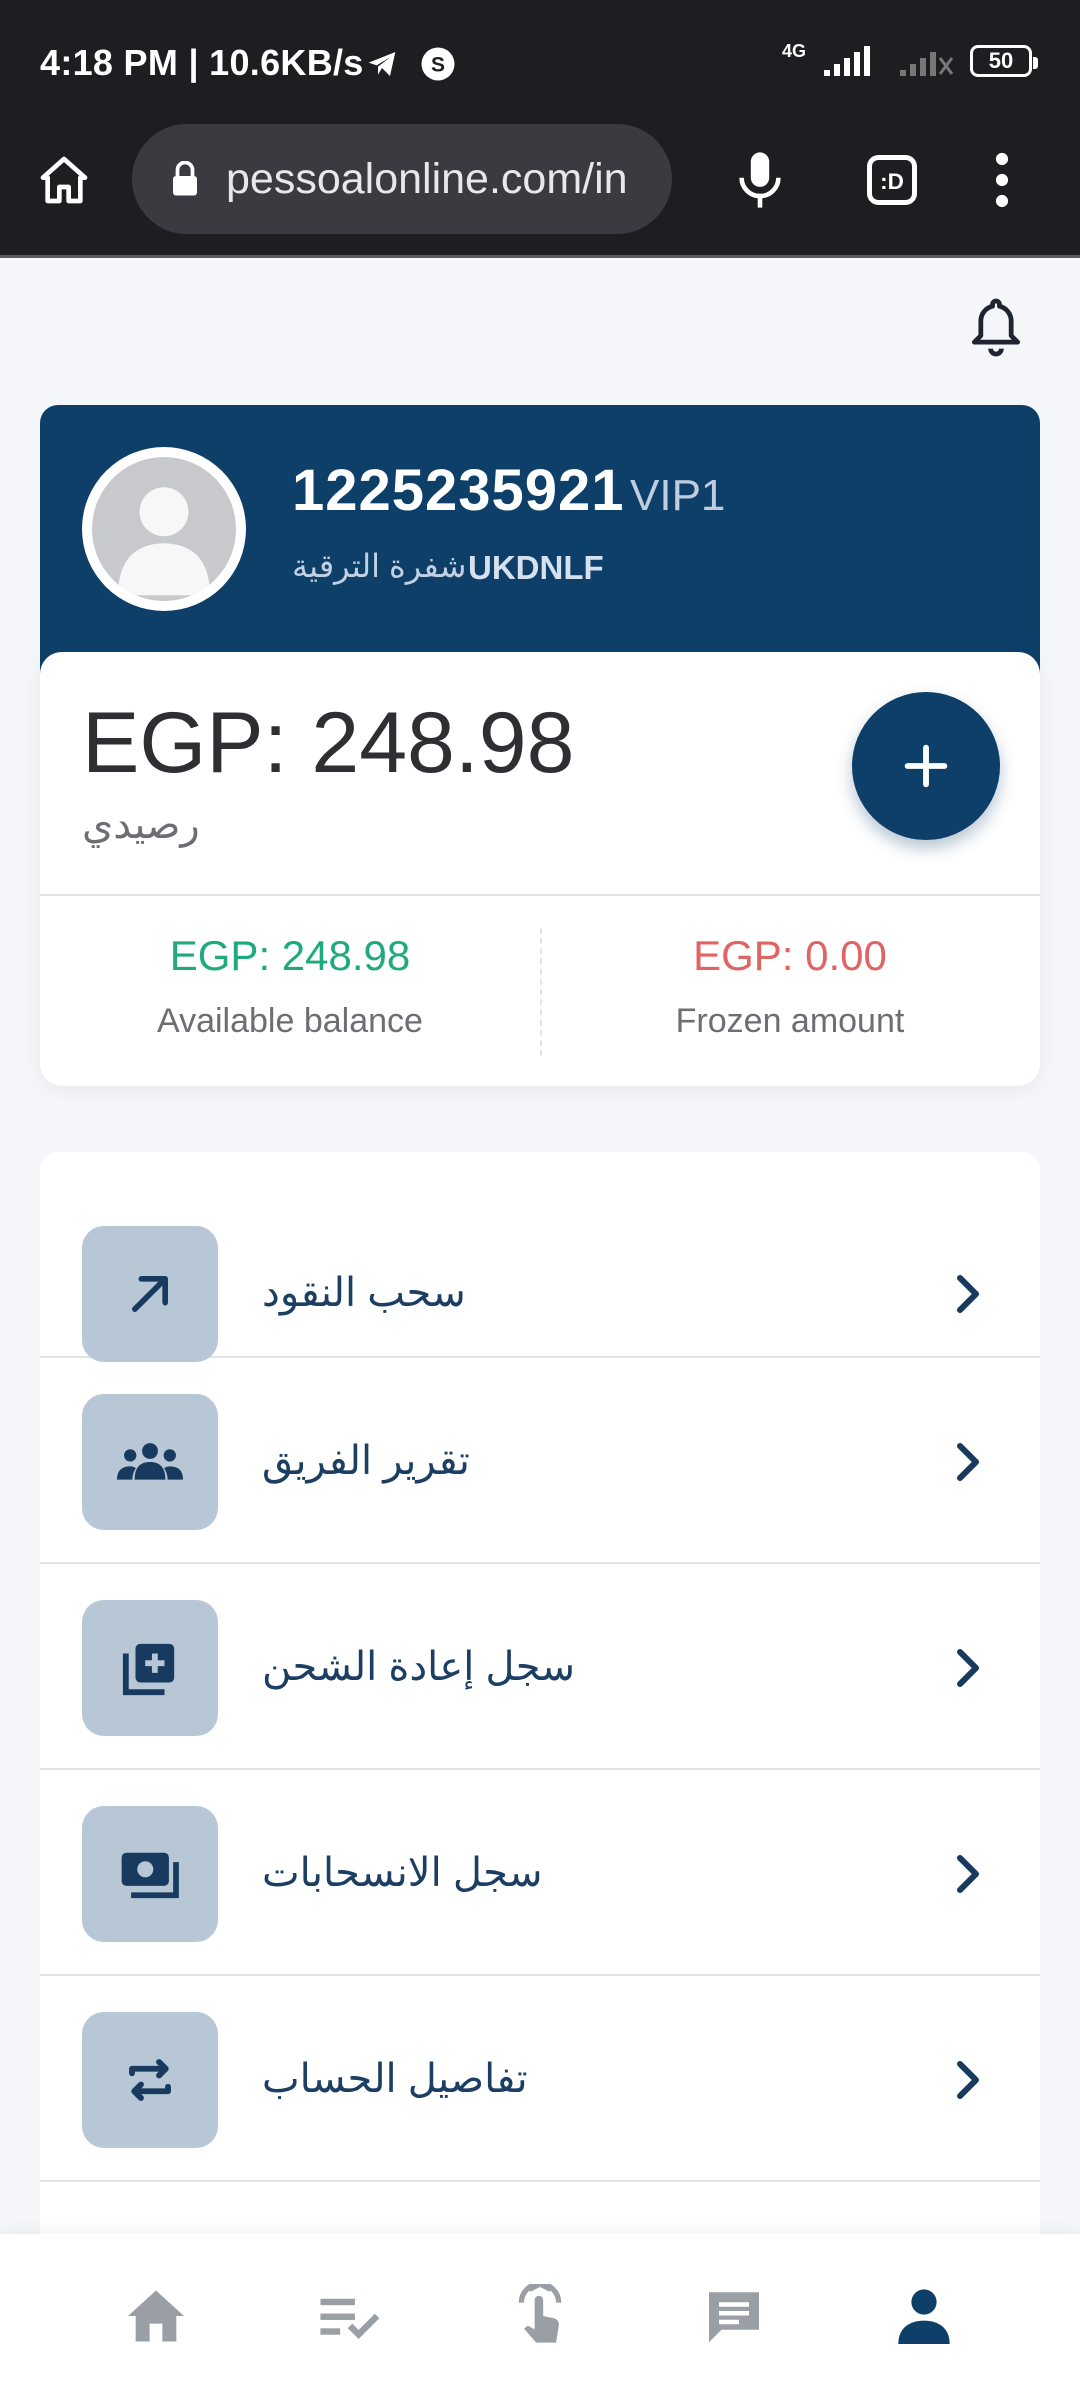 The image size is (1080, 2400). I want to click on menu-item-withdraw: سحب النقود, so click(540, 1257).